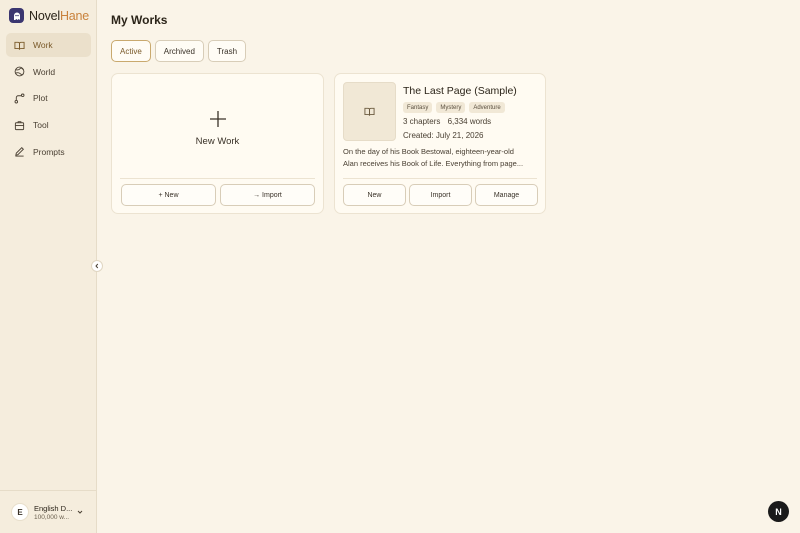 This screenshot has height=533, width=800. Describe the element at coordinates (40, 98) in the screenshot. I see `sidebar-item-label: Plot` at that location.